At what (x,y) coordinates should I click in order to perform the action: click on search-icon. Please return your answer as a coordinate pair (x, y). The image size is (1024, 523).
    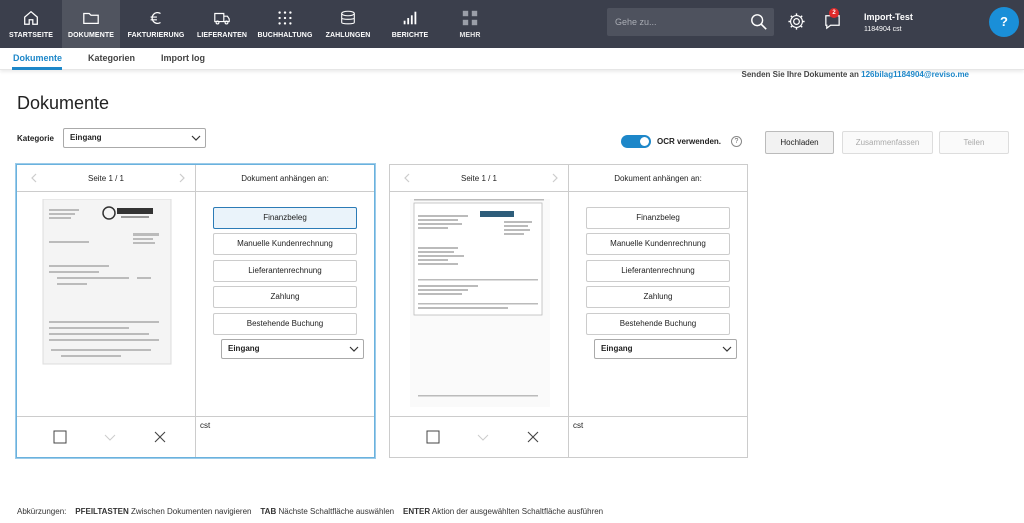
    Looking at the image, I should click on (759, 22).